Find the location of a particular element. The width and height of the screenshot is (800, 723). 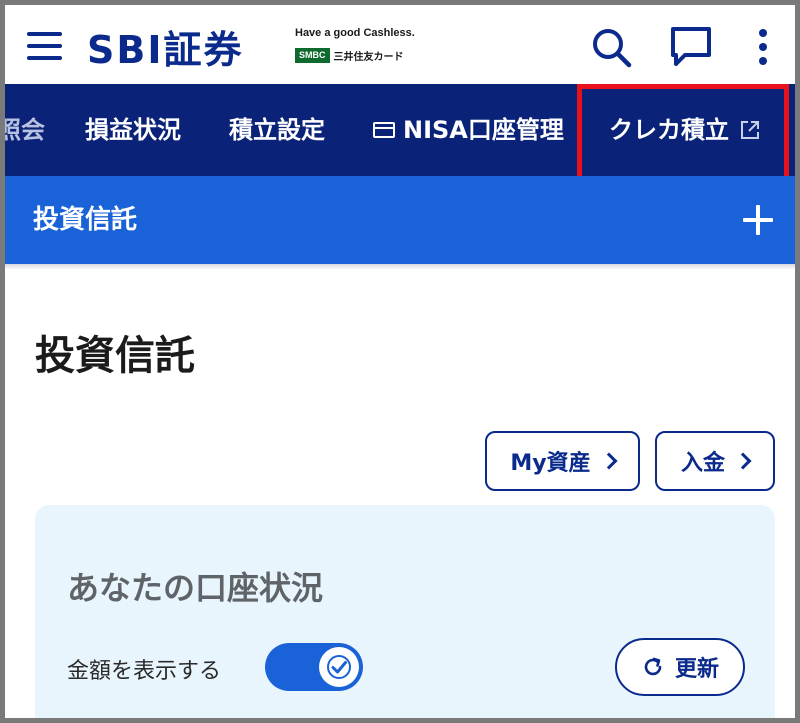

show-amount-toggle is located at coordinates (314, 667).